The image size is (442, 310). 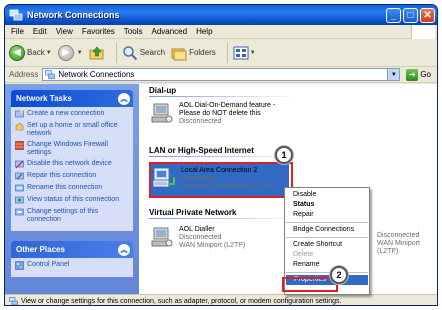 What do you see at coordinates (17, 31) in the screenshot?
I see `menu-file: File` at bounding box center [17, 31].